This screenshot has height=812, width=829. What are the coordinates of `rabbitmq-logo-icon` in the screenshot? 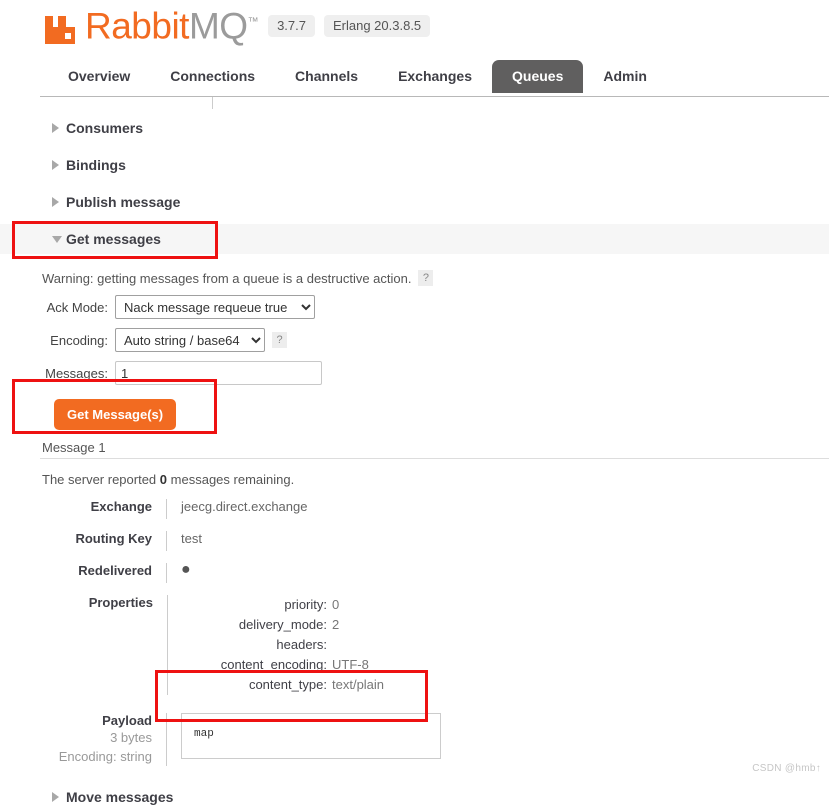 It's located at (60, 28).